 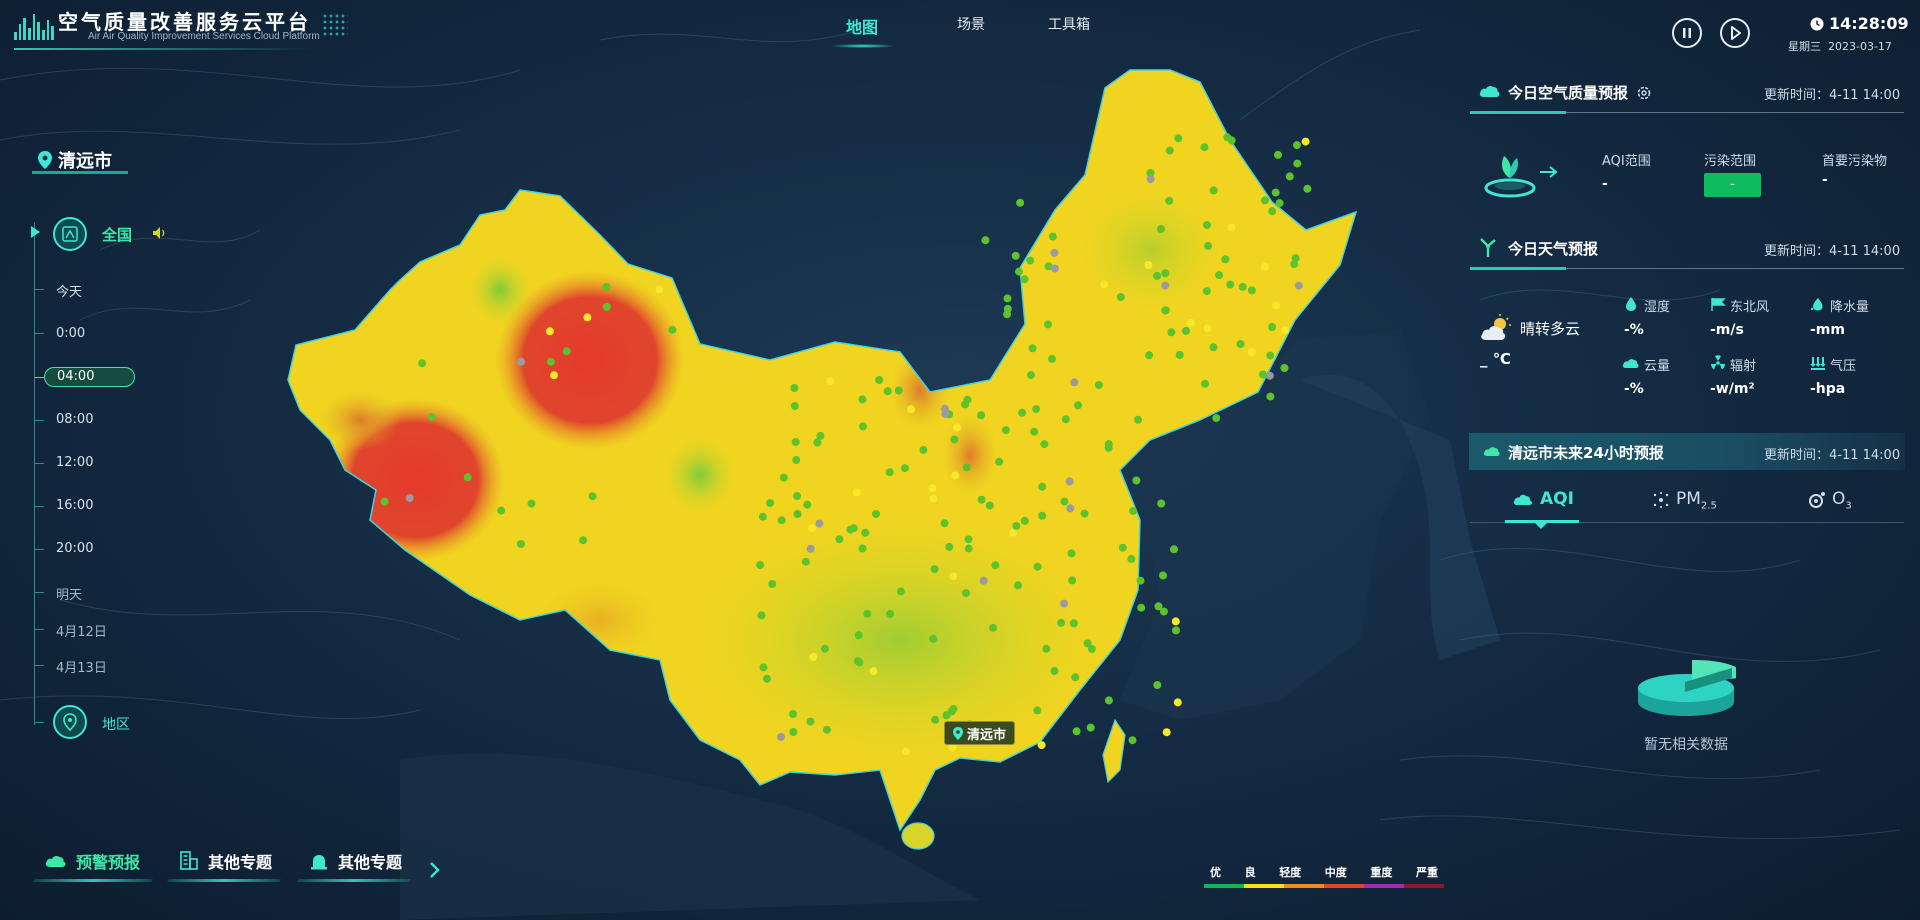 I want to click on national-label: 全国, so click(x=117, y=234).